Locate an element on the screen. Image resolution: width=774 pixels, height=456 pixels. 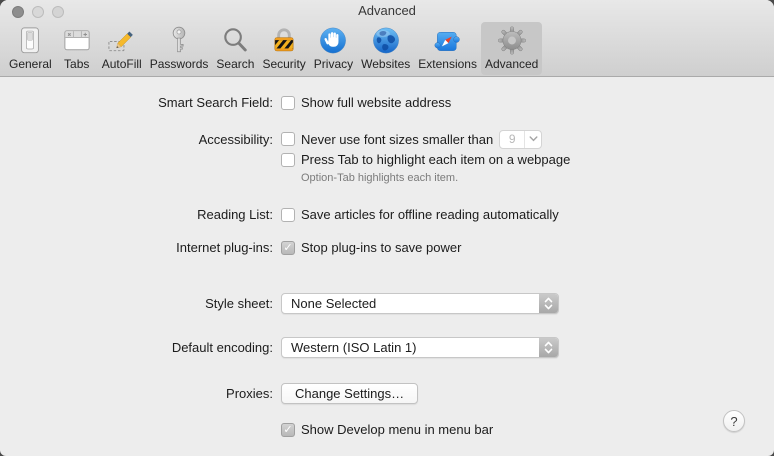
show-full-address-checkbox is located at coordinates (288, 102).